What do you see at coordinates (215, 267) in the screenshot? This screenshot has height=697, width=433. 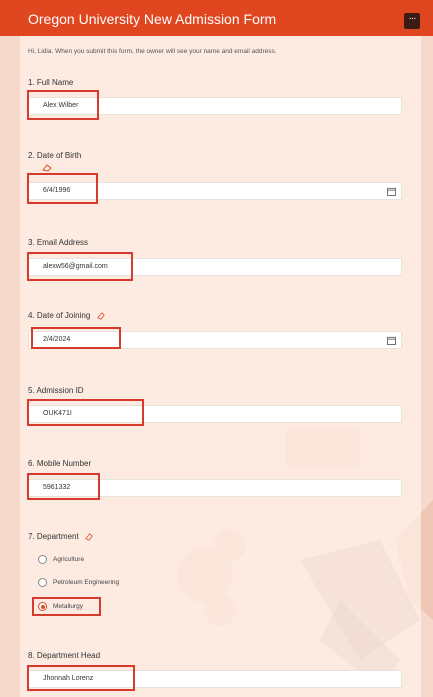 I see `email-input: alexw56@gmail.com` at bounding box center [215, 267].